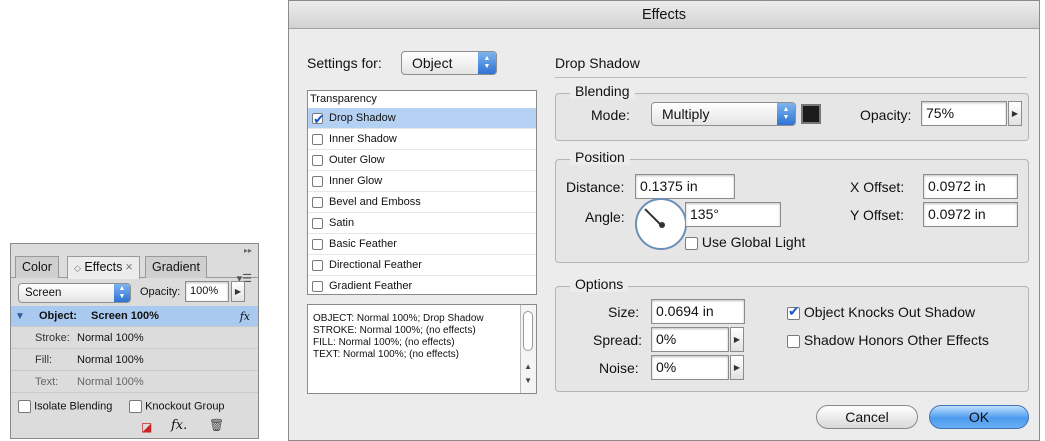  I want to click on summary-scrollbar: ▲ ▼, so click(528, 349).